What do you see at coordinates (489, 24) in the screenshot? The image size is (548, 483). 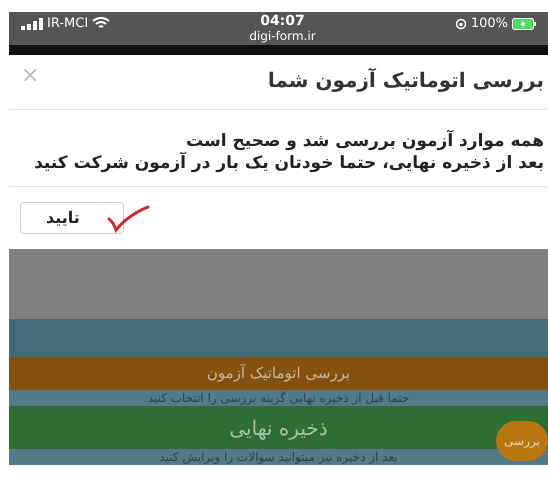 I see `battery-percent: 100%` at bounding box center [489, 24].